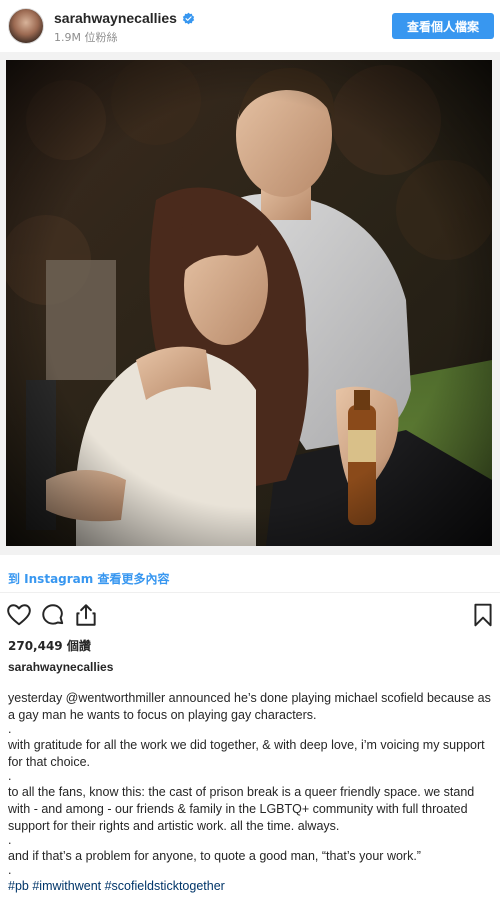 The image size is (500, 918). Describe the element at coordinates (53, 615) in the screenshot. I see `comment-icon` at that location.